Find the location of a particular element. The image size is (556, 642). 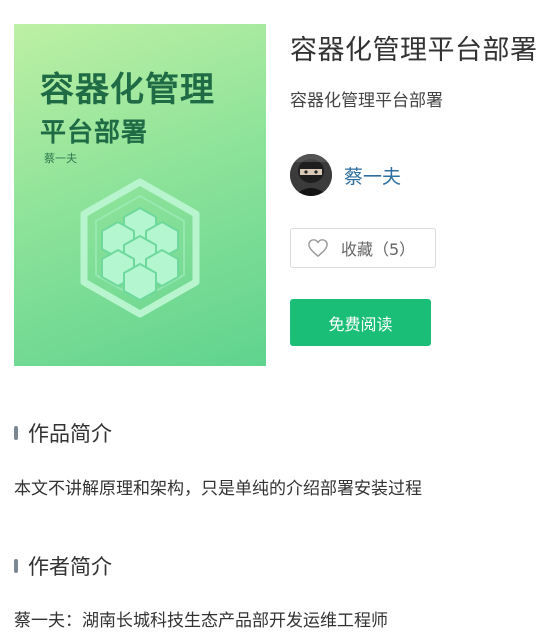

favorite-label: 收藏（5） is located at coordinates (378, 249).